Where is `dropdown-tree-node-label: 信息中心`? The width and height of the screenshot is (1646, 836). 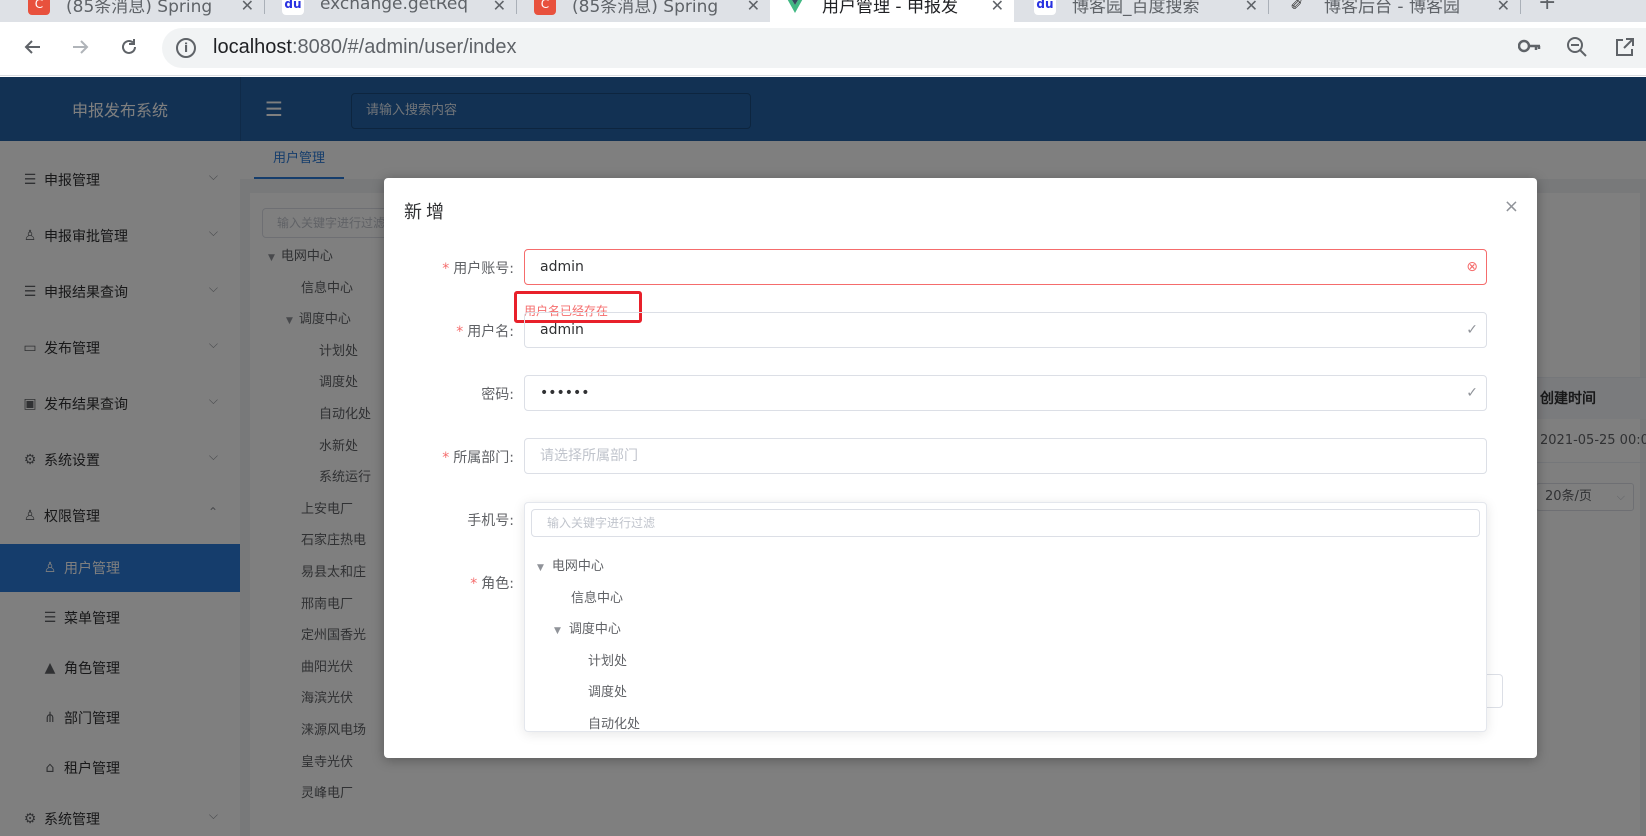
dropdown-tree-node-label: 信息中心 is located at coordinates (597, 598).